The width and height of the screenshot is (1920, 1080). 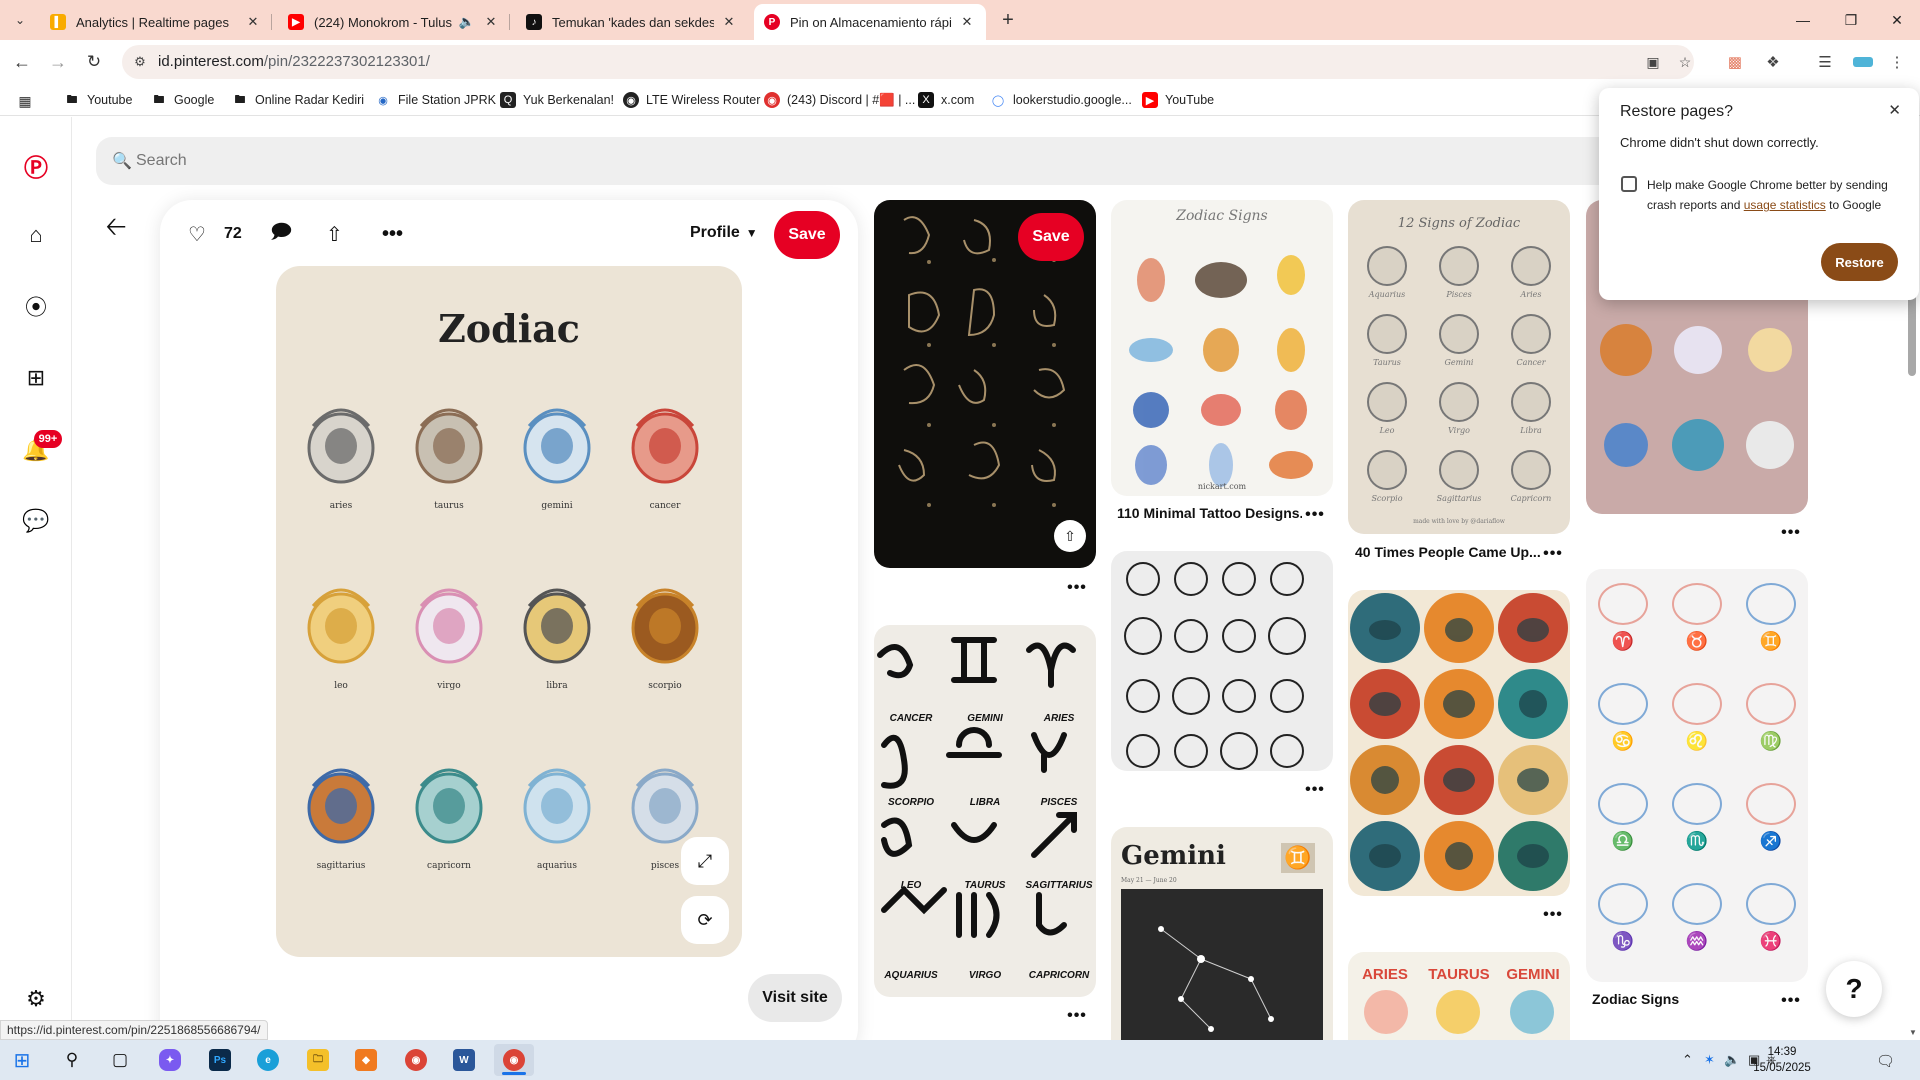 I want to click on chrome-icon: ◉, so click(x=416, y=1060).